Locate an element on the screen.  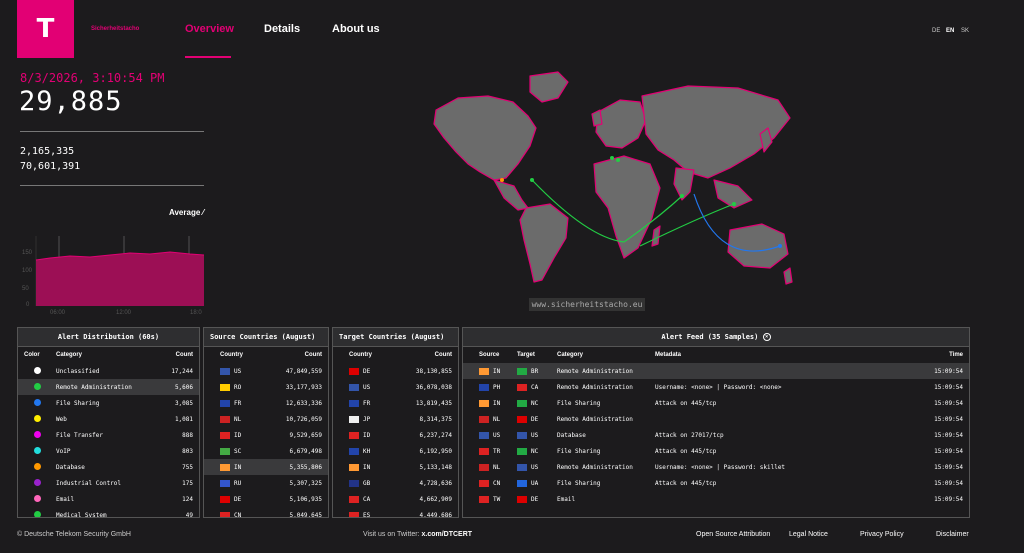
table-row: ID 6,237,274 is located at coordinates (395, 435).